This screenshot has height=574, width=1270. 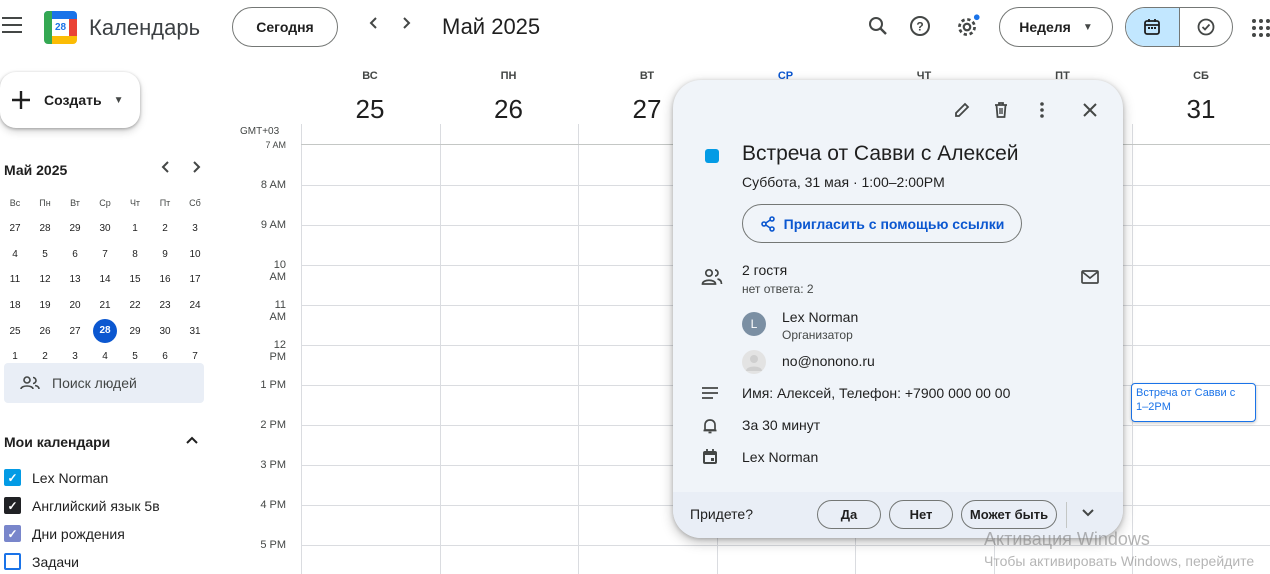 I want to click on mini-weekday-header: Чт, so click(x=135, y=202).